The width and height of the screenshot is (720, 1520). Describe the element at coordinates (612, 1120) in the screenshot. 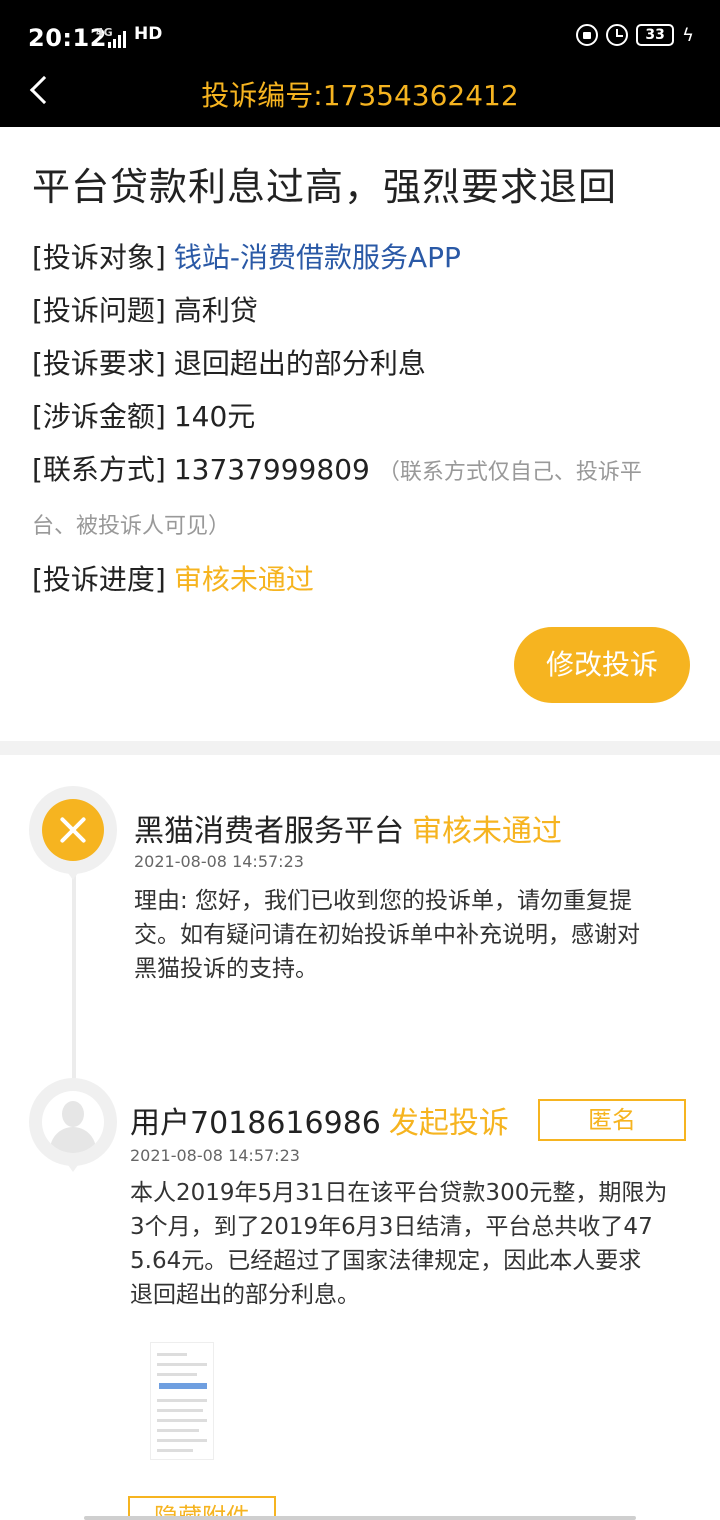

I see `anonymous-badge: 匿名` at that location.